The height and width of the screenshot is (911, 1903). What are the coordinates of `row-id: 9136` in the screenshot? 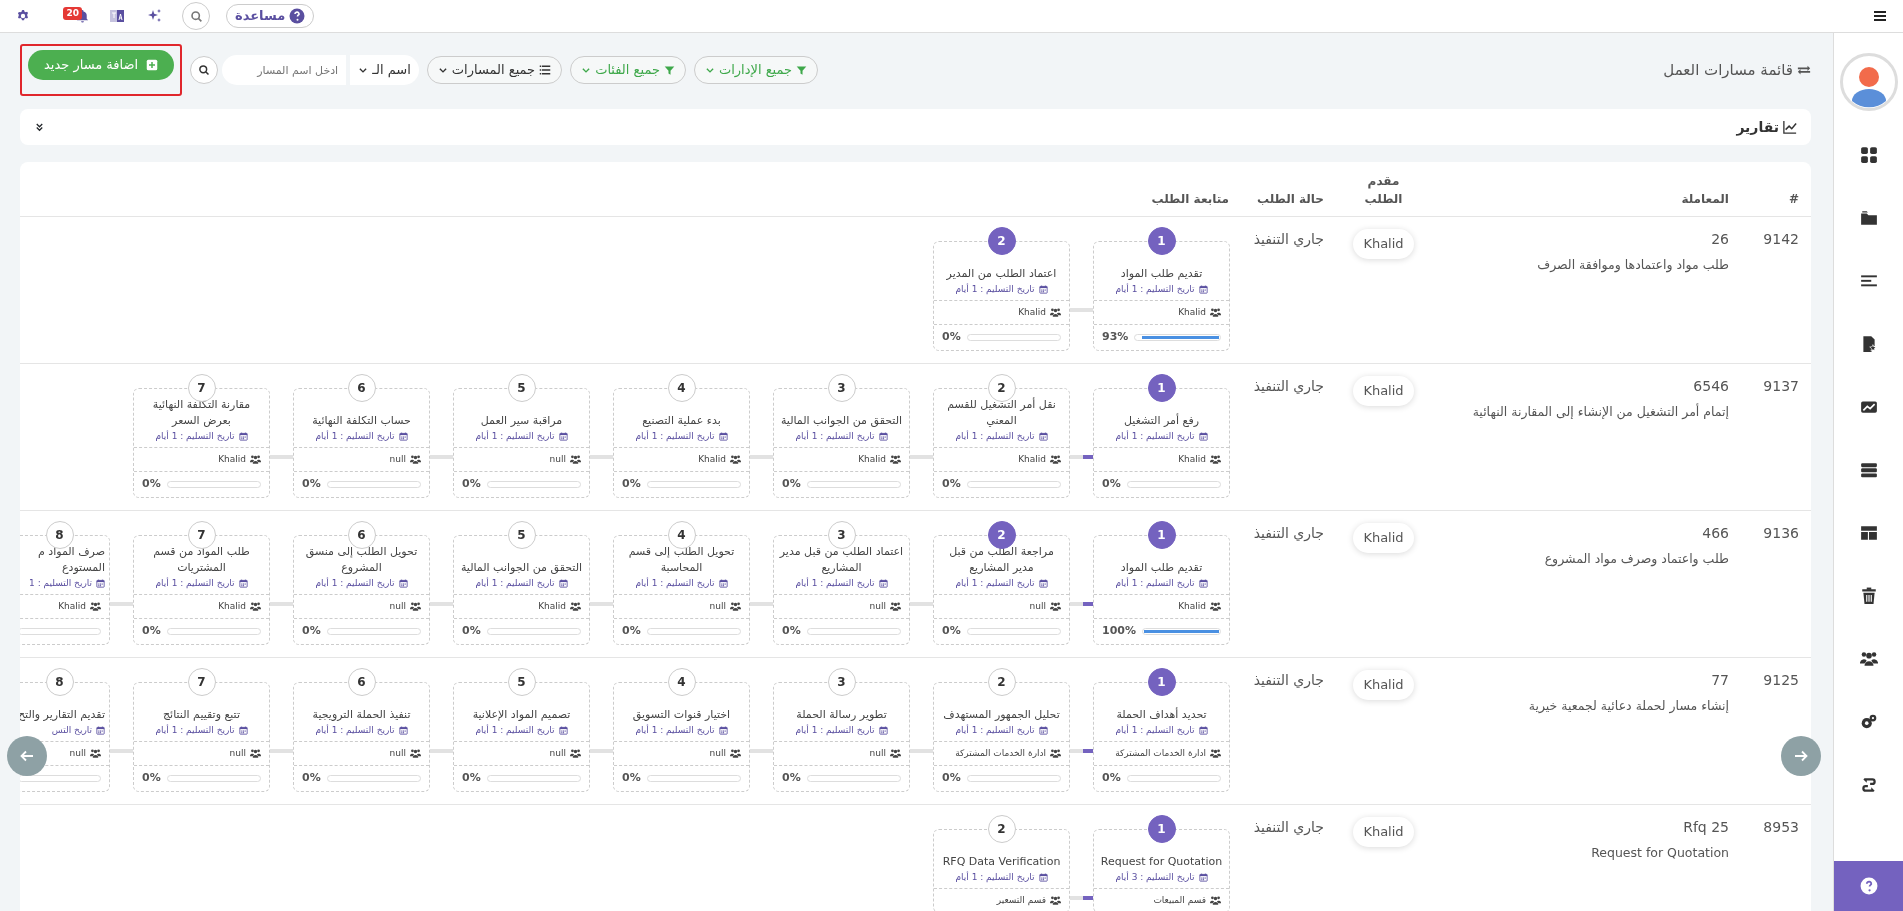 It's located at (1781, 533).